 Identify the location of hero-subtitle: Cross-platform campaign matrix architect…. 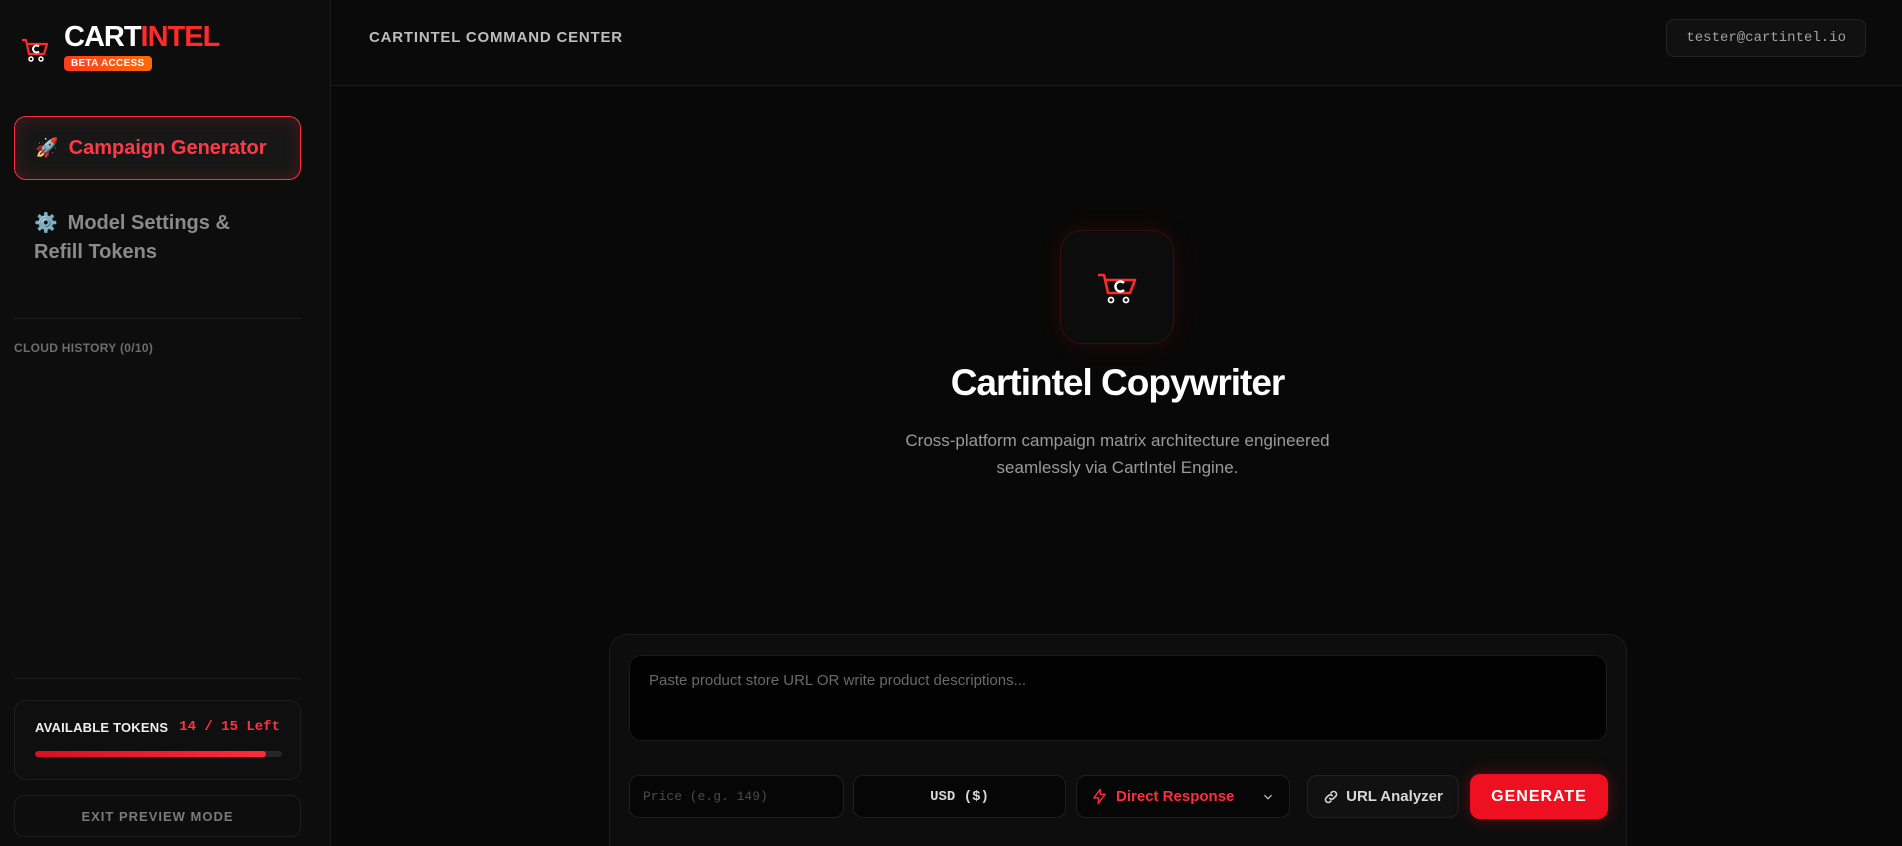
(1117, 454).